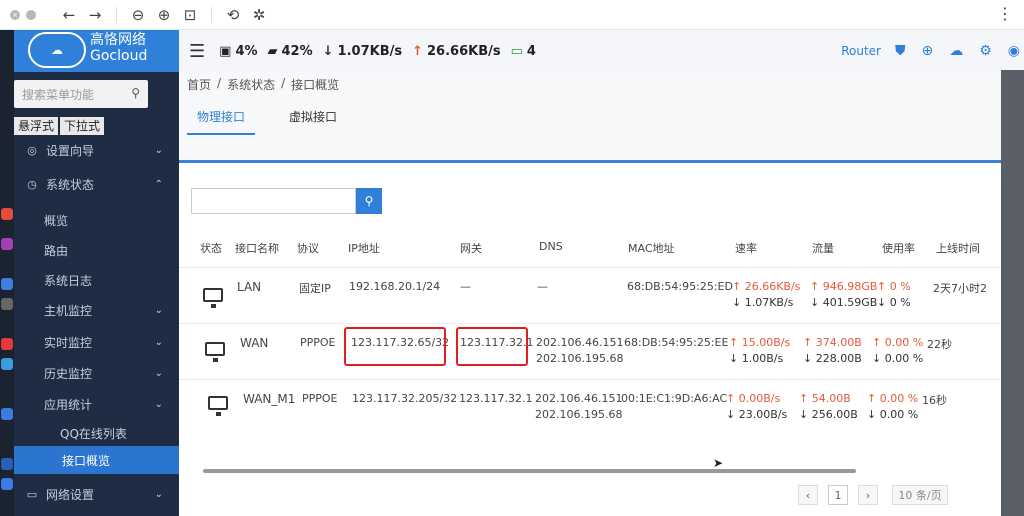 Image resolution: width=1024 pixels, height=516 pixels. Describe the element at coordinates (956, 51) in the screenshot. I see `cloud-upload-icon: ☁` at that location.